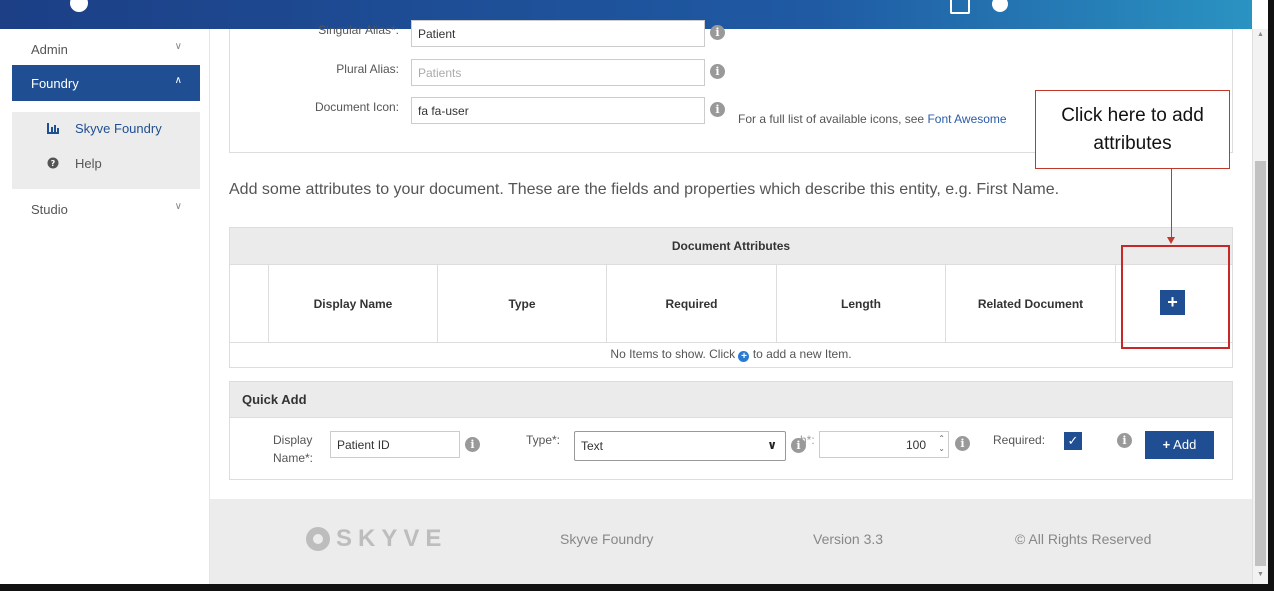 Image resolution: width=1274 pixels, height=591 pixels. What do you see at coordinates (49, 49) in the screenshot?
I see `sidebar-item-label: Admin` at bounding box center [49, 49].